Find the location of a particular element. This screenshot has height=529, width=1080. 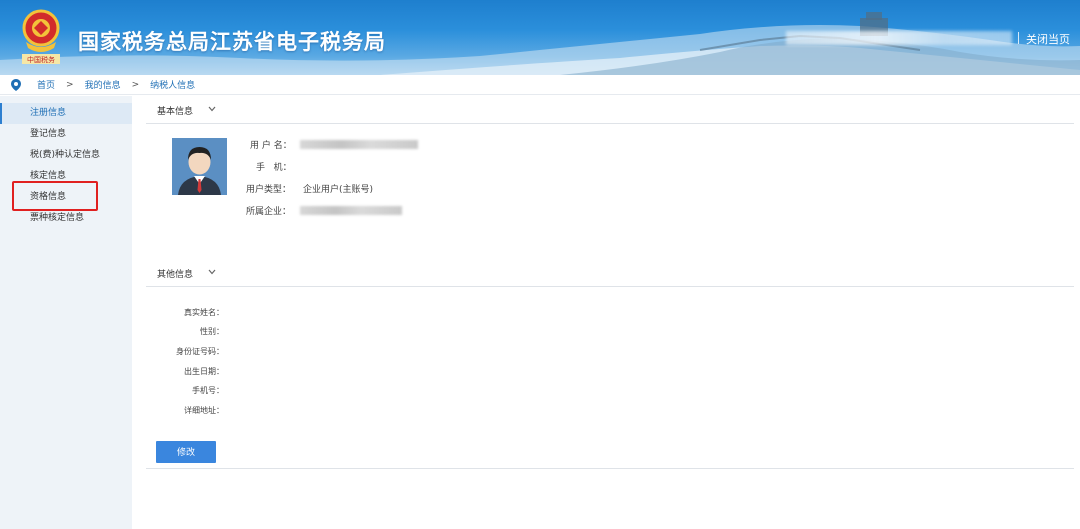

breadcrumb-home: 首页 is located at coordinates (46, 84).